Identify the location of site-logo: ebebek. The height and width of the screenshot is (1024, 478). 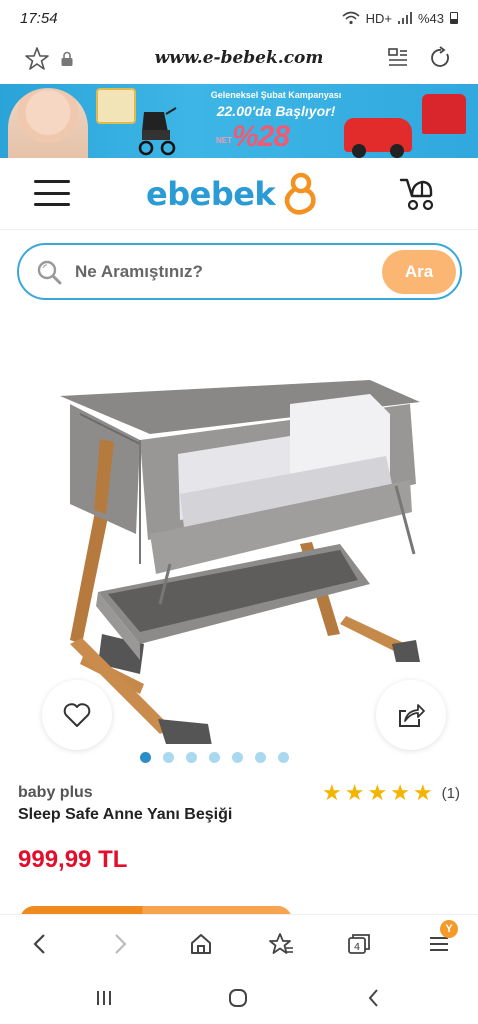
(233, 194).